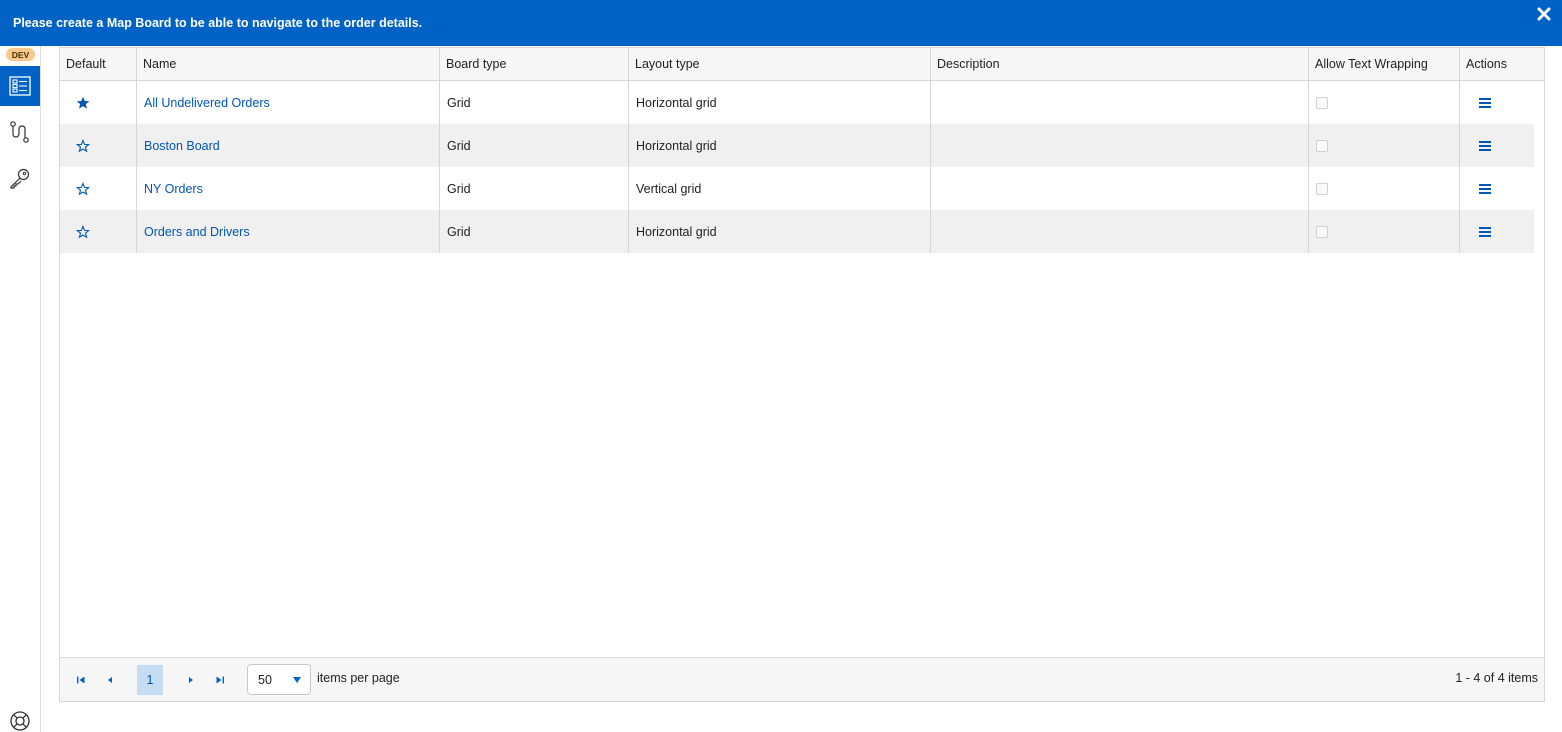  What do you see at coordinates (288, 102) in the screenshot?
I see `name-cell: All Undelivered Orders` at bounding box center [288, 102].